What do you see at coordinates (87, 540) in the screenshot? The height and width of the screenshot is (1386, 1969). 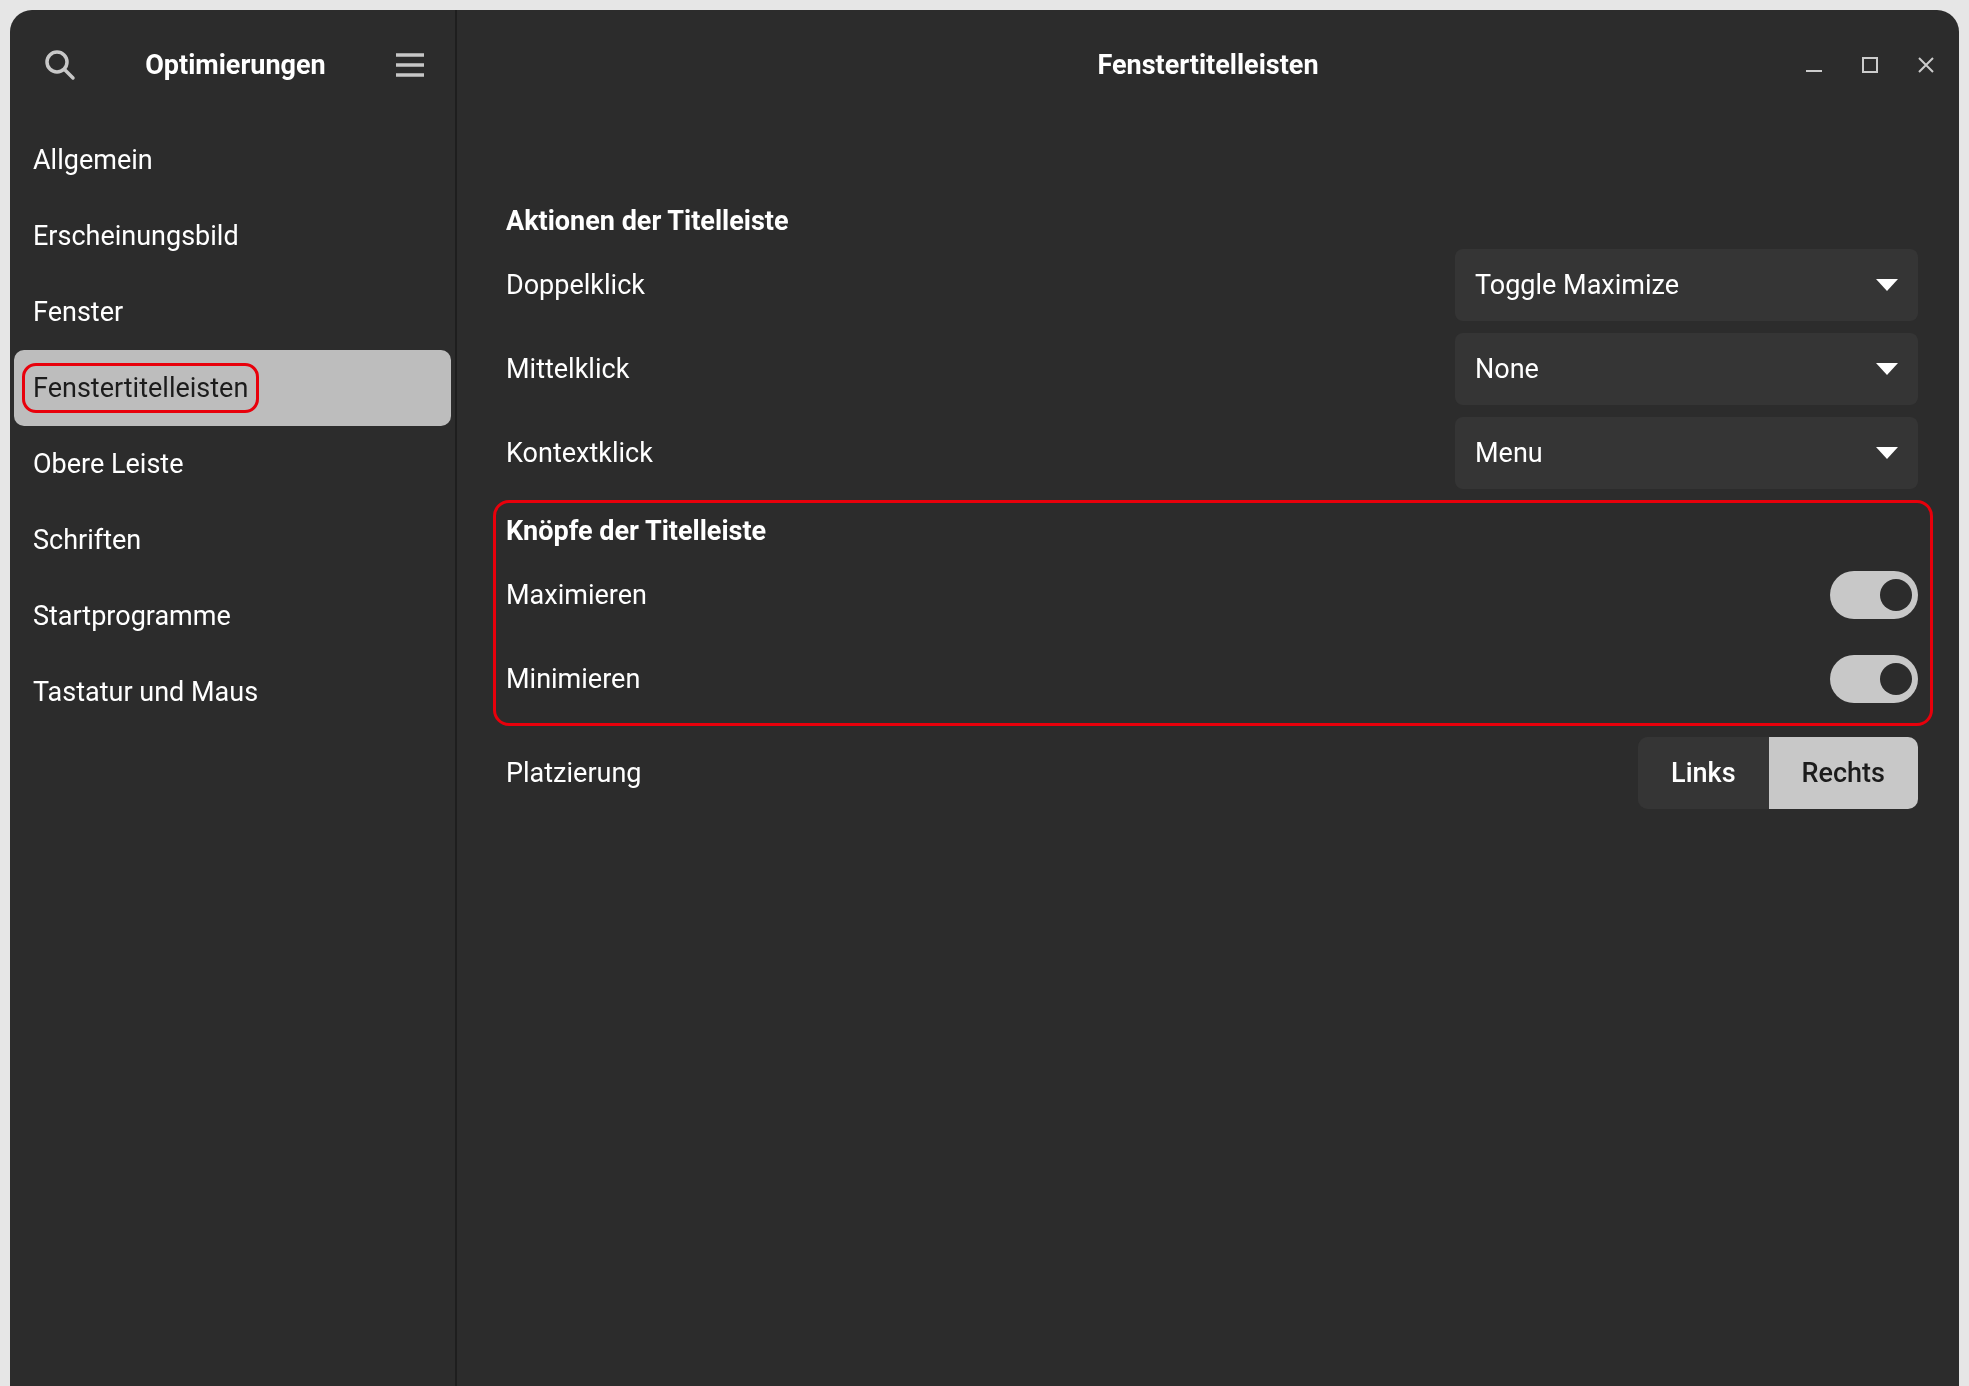 I see `sidebar-item-label: Schriften` at bounding box center [87, 540].